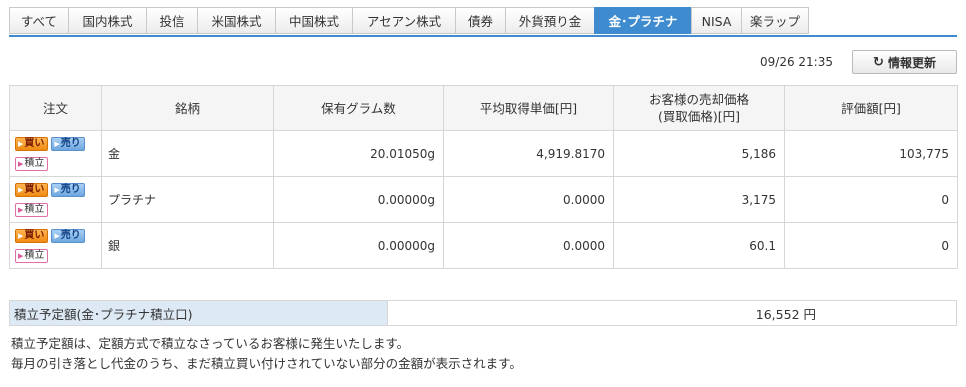  What do you see at coordinates (480, 20) in the screenshot?
I see `tab-bonds: 債券` at bounding box center [480, 20].